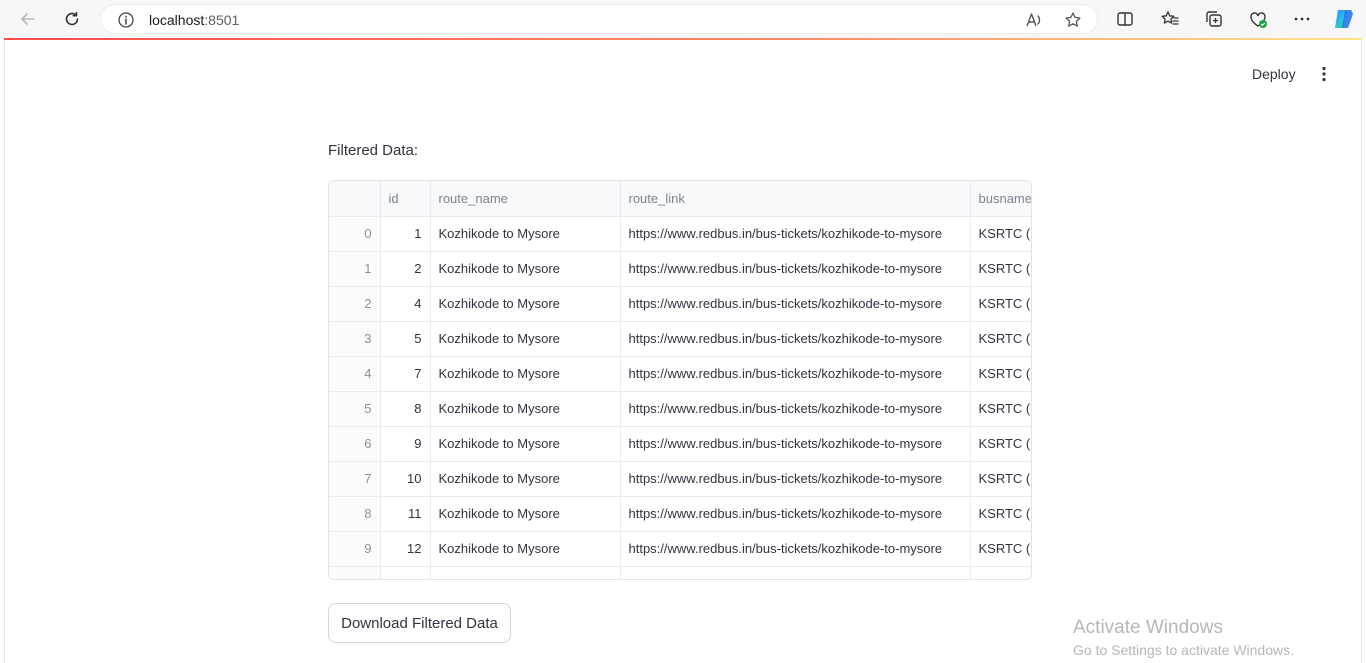 The width and height of the screenshot is (1366, 663). What do you see at coordinates (1183, 650) in the screenshot?
I see `activate-windows-subtitle: Go to Settings to activate Windows.` at bounding box center [1183, 650].